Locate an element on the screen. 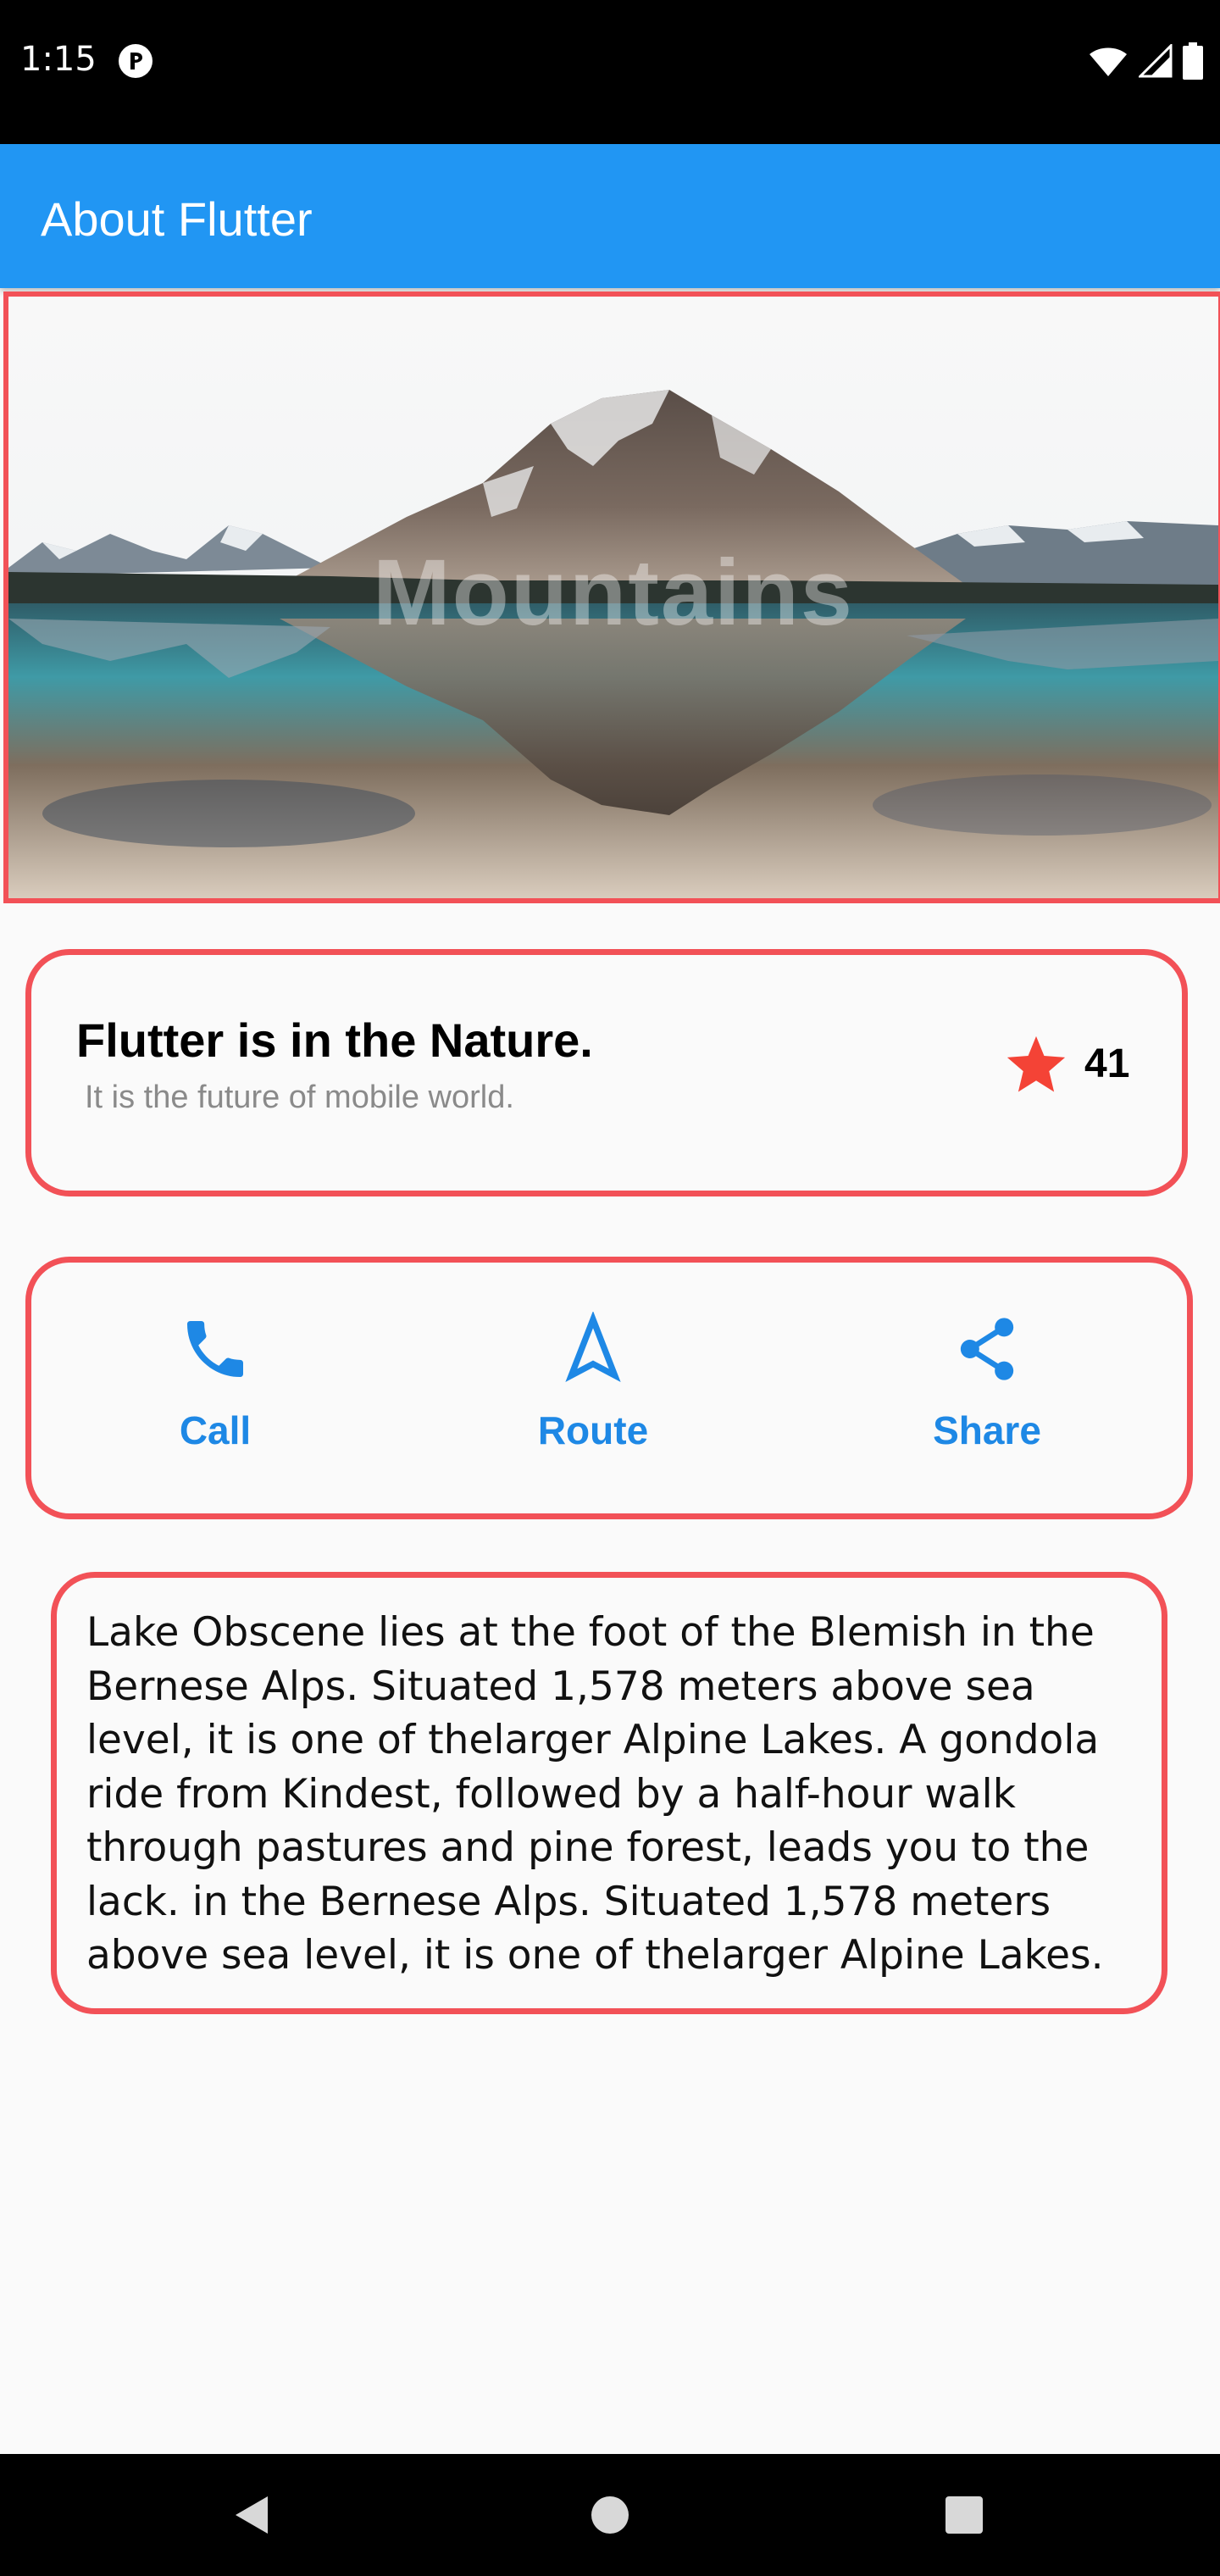 The width and height of the screenshot is (1220, 2576). navigation-bar is located at coordinates (610, 2515).